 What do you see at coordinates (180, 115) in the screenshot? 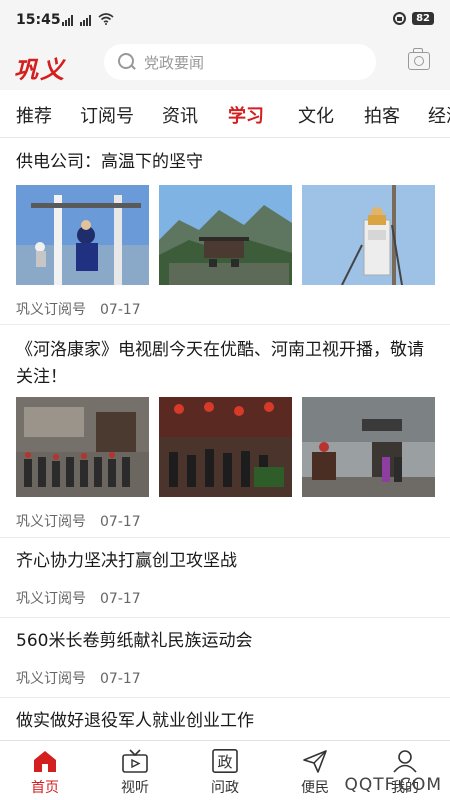
I see `tab-news: 资讯` at bounding box center [180, 115].